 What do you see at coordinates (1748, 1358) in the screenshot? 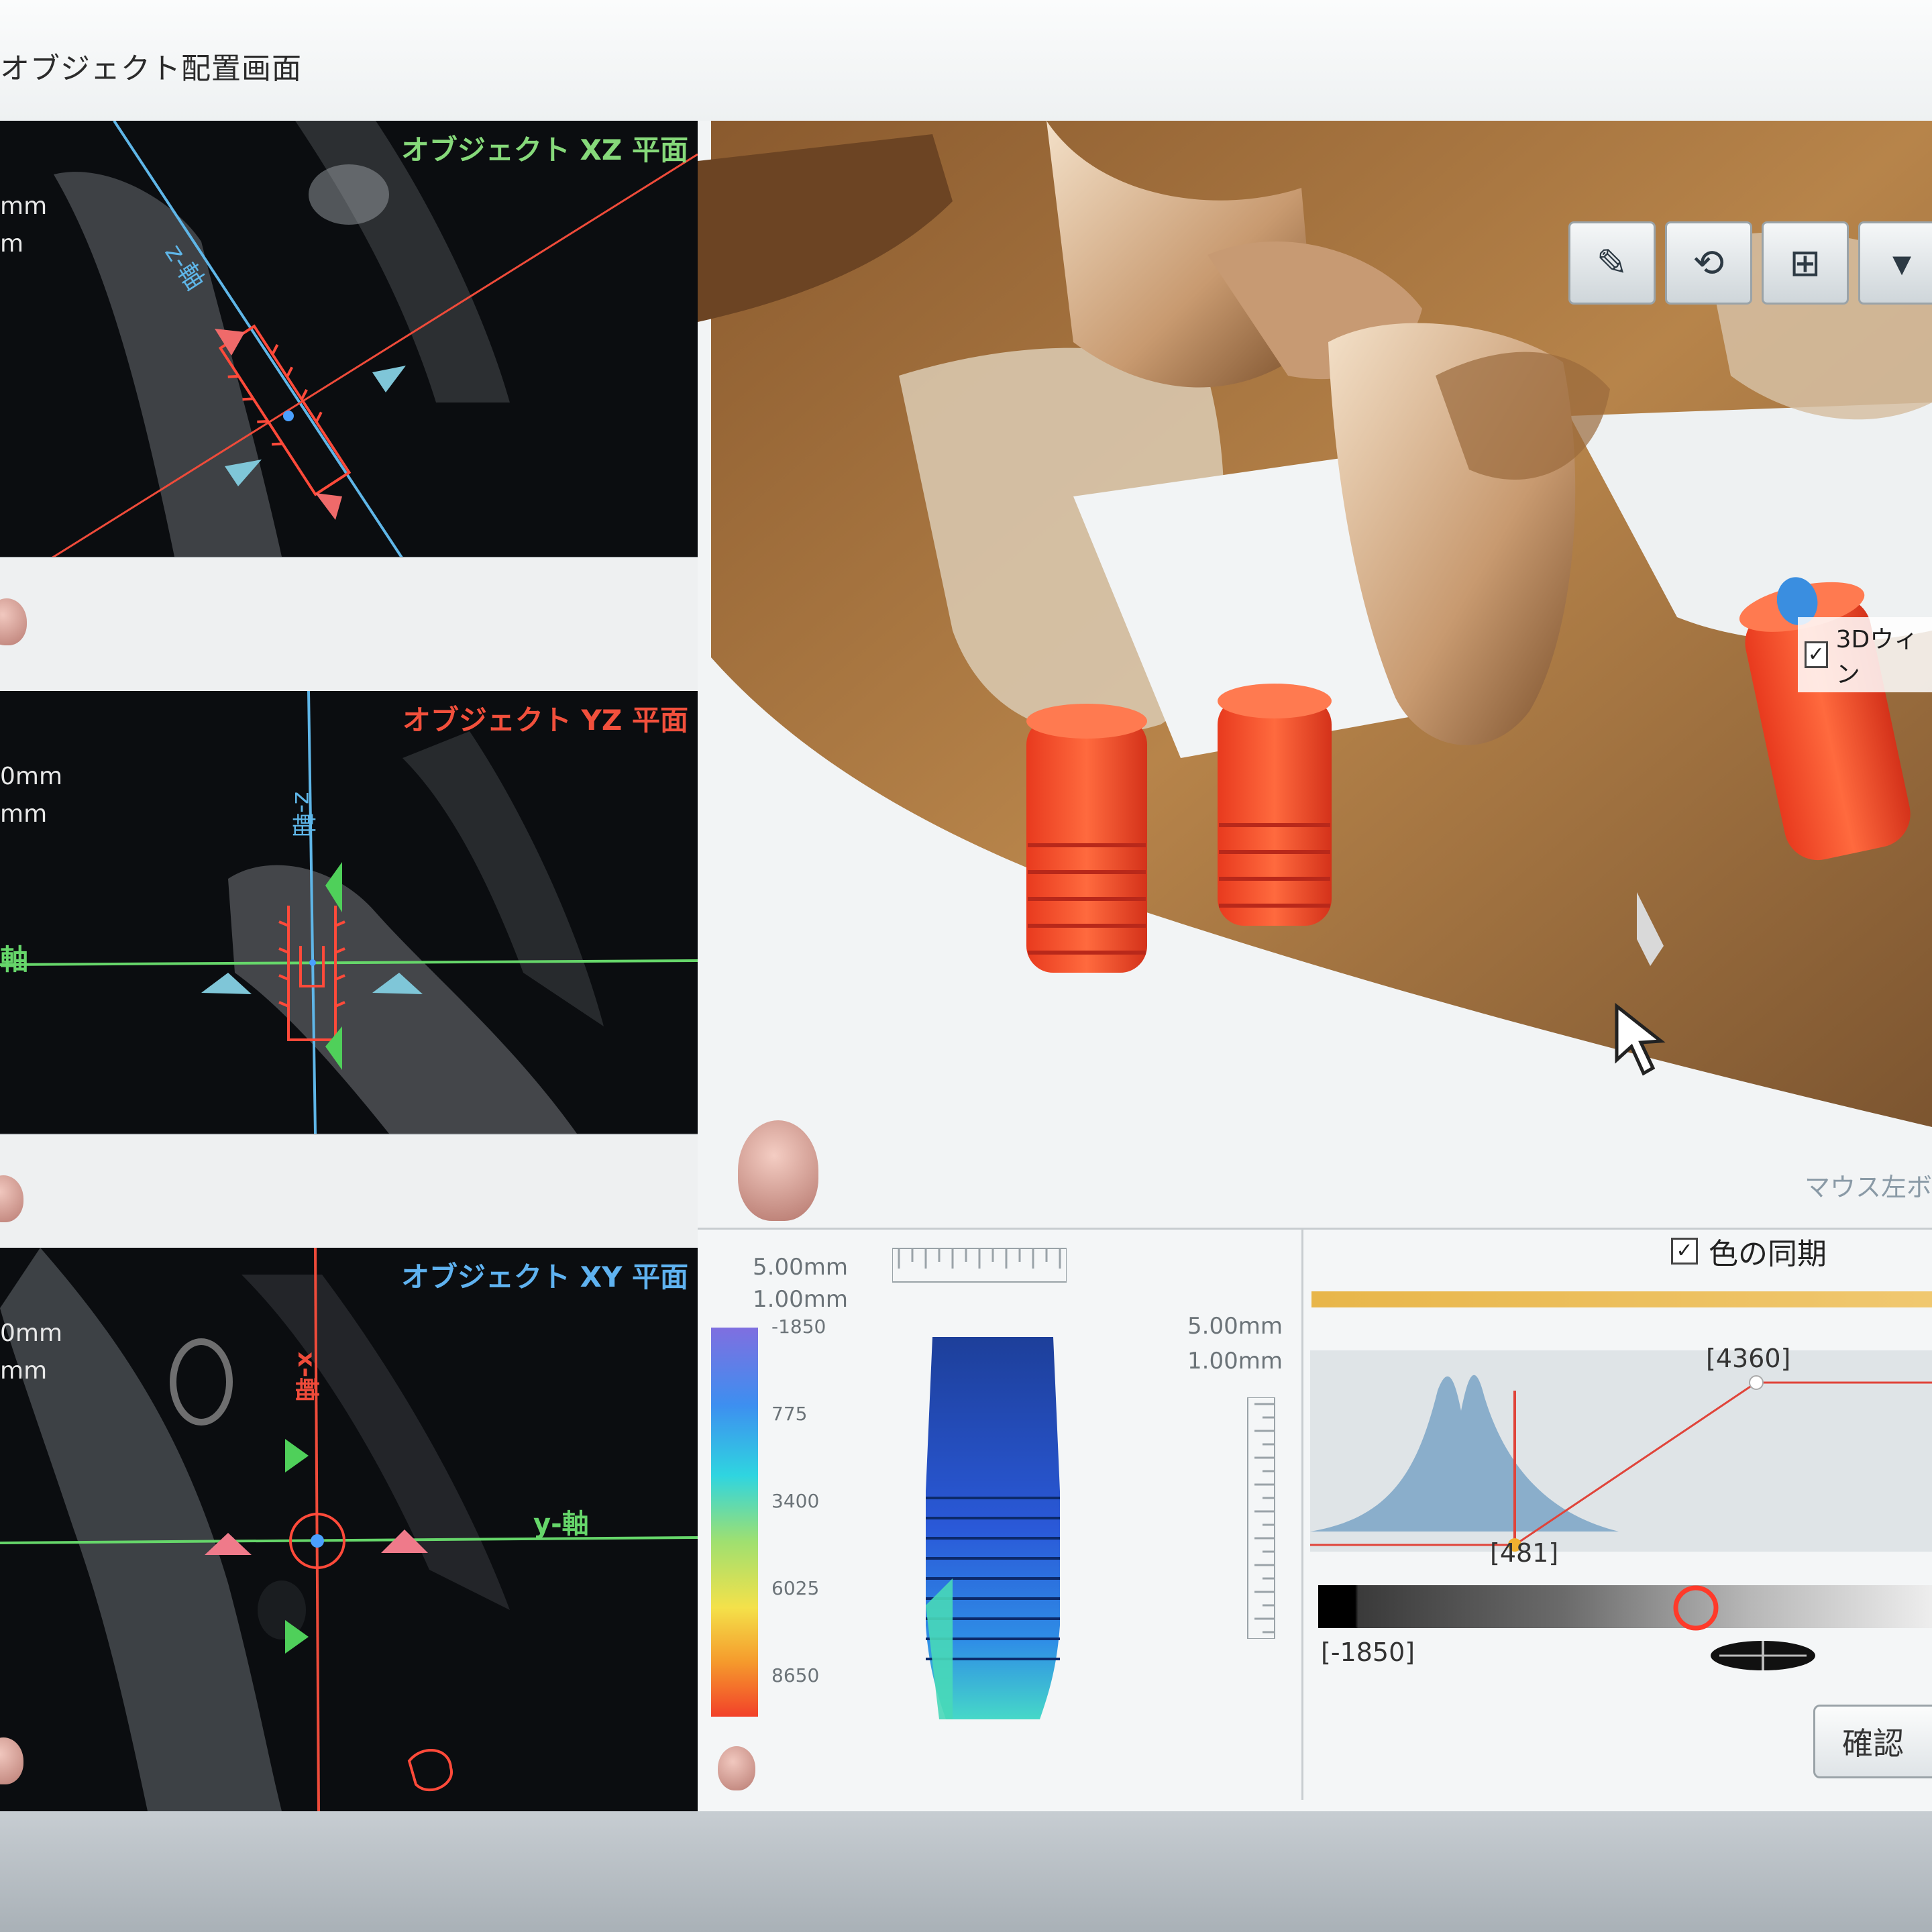
I see `transfer-max-label: [4360]` at bounding box center [1748, 1358].